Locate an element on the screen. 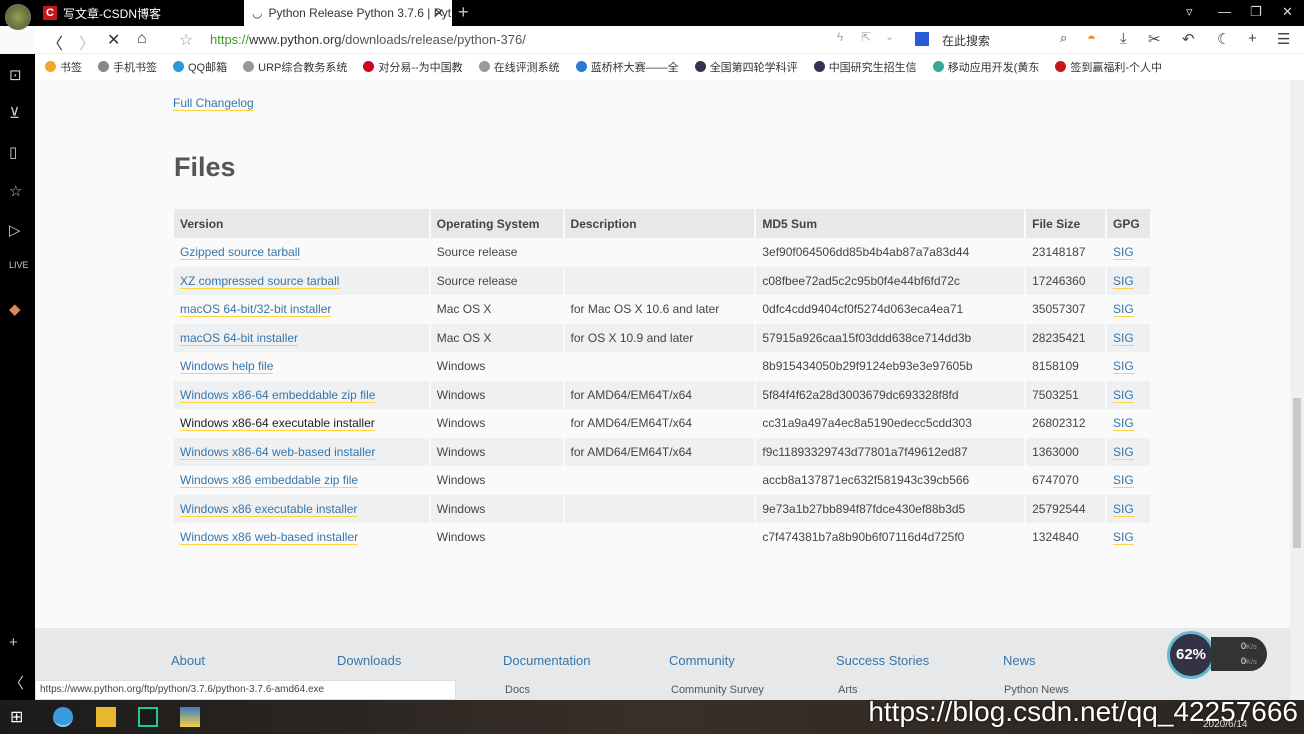  live-icon: LIVE is located at coordinates (19, 265).